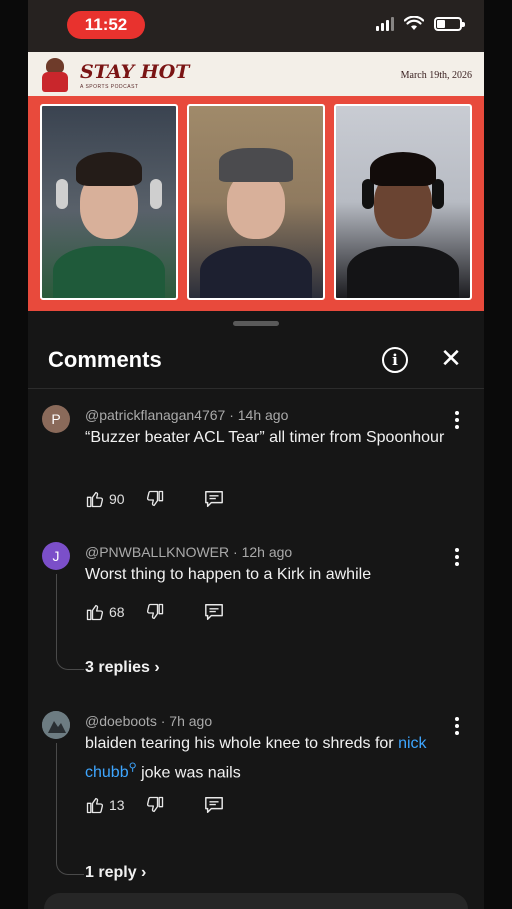  Describe the element at coordinates (267, 552) in the screenshot. I see `comment-time: 12h ago` at that location.